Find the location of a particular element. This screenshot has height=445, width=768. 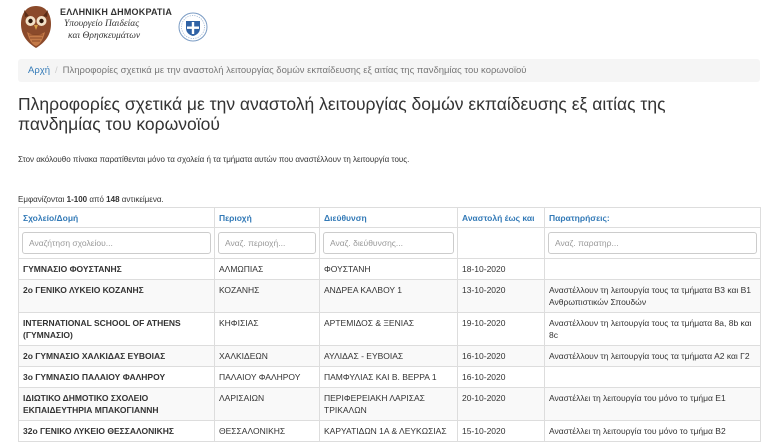

address-search-input is located at coordinates (388, 243).